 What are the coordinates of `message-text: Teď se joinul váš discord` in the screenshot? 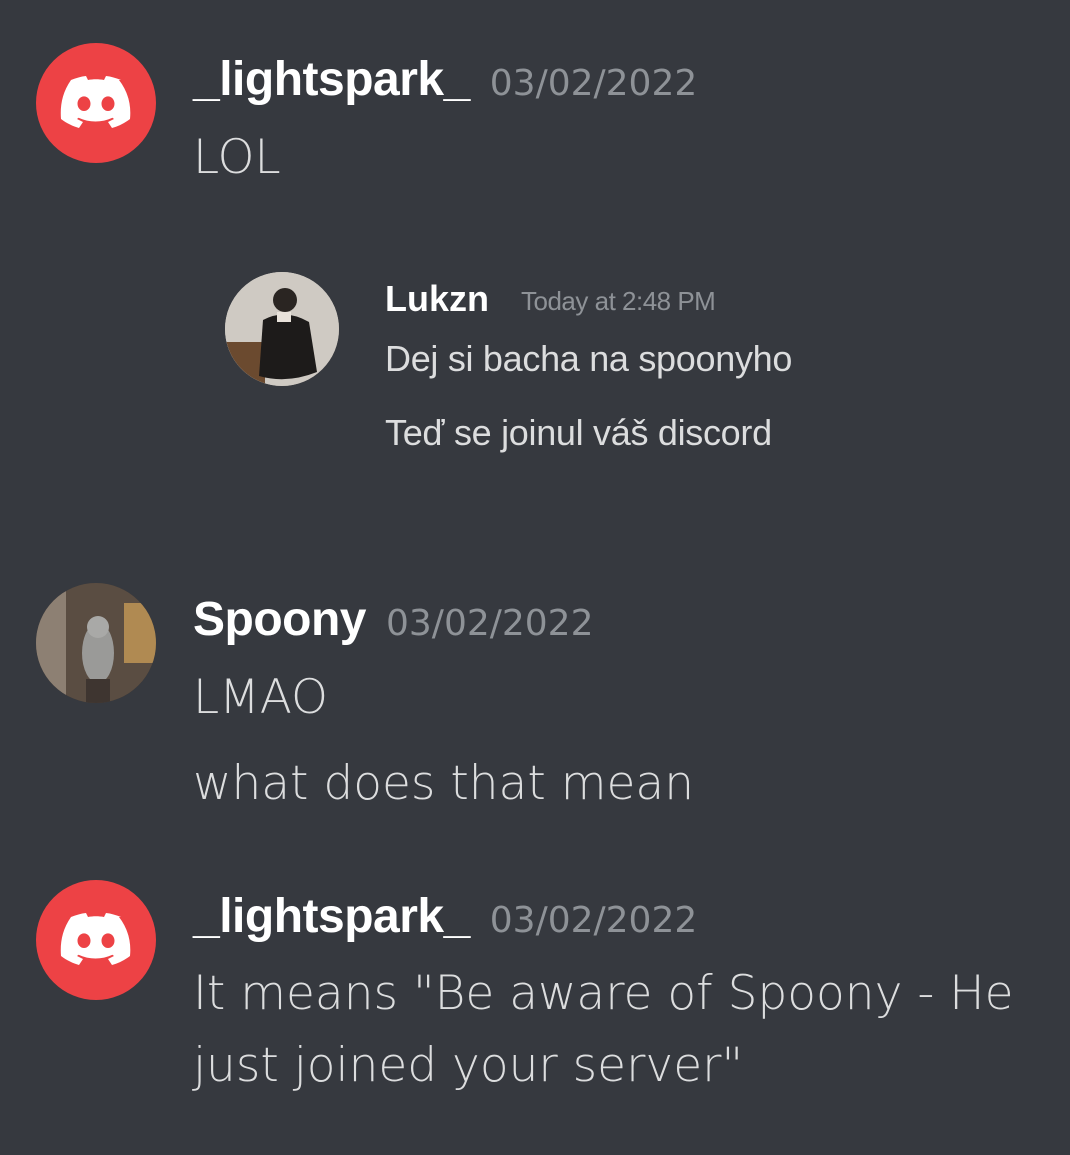 It's located at (578, 432).